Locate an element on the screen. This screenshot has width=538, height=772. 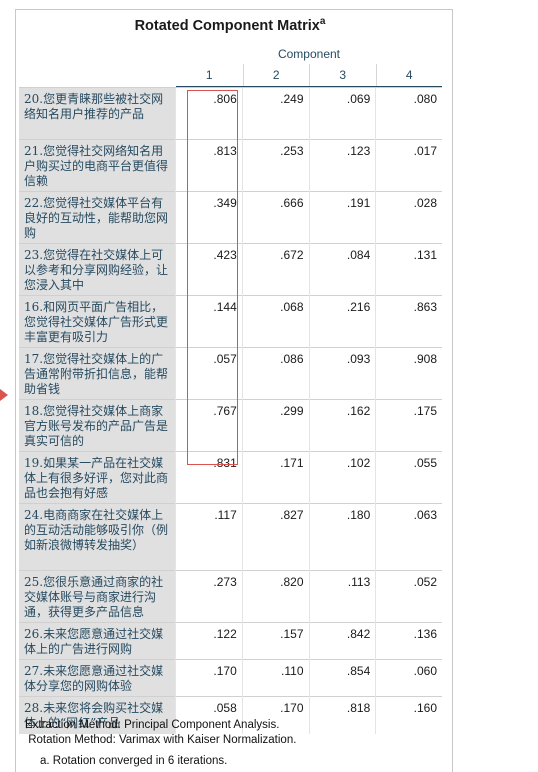
loading-cell: .666 is located at coordinates (275, 217).